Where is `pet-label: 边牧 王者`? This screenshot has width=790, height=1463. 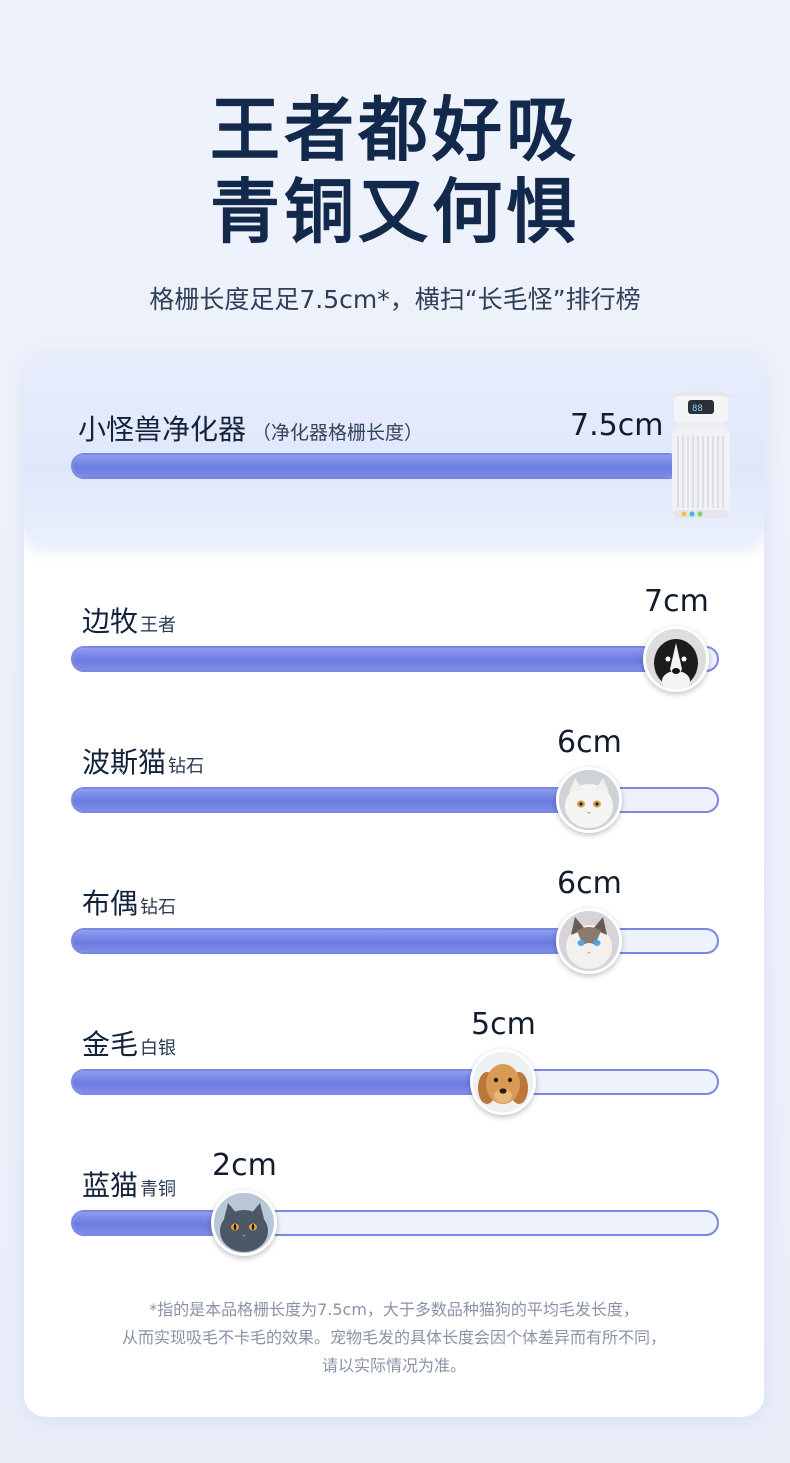
pet-label: 边牧 王者 is located at coordinates (129, 620).